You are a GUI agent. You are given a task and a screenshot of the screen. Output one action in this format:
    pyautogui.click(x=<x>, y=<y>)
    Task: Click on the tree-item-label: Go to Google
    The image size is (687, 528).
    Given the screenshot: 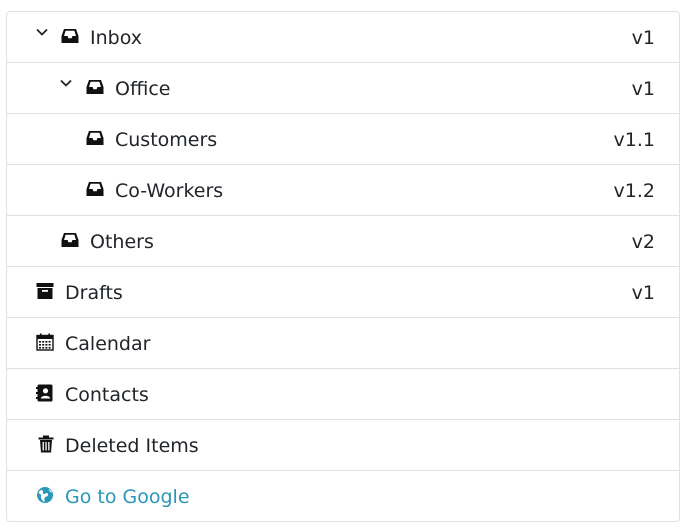 What is the action you would take?
    pyautogui.click(x=127, y=497)
    